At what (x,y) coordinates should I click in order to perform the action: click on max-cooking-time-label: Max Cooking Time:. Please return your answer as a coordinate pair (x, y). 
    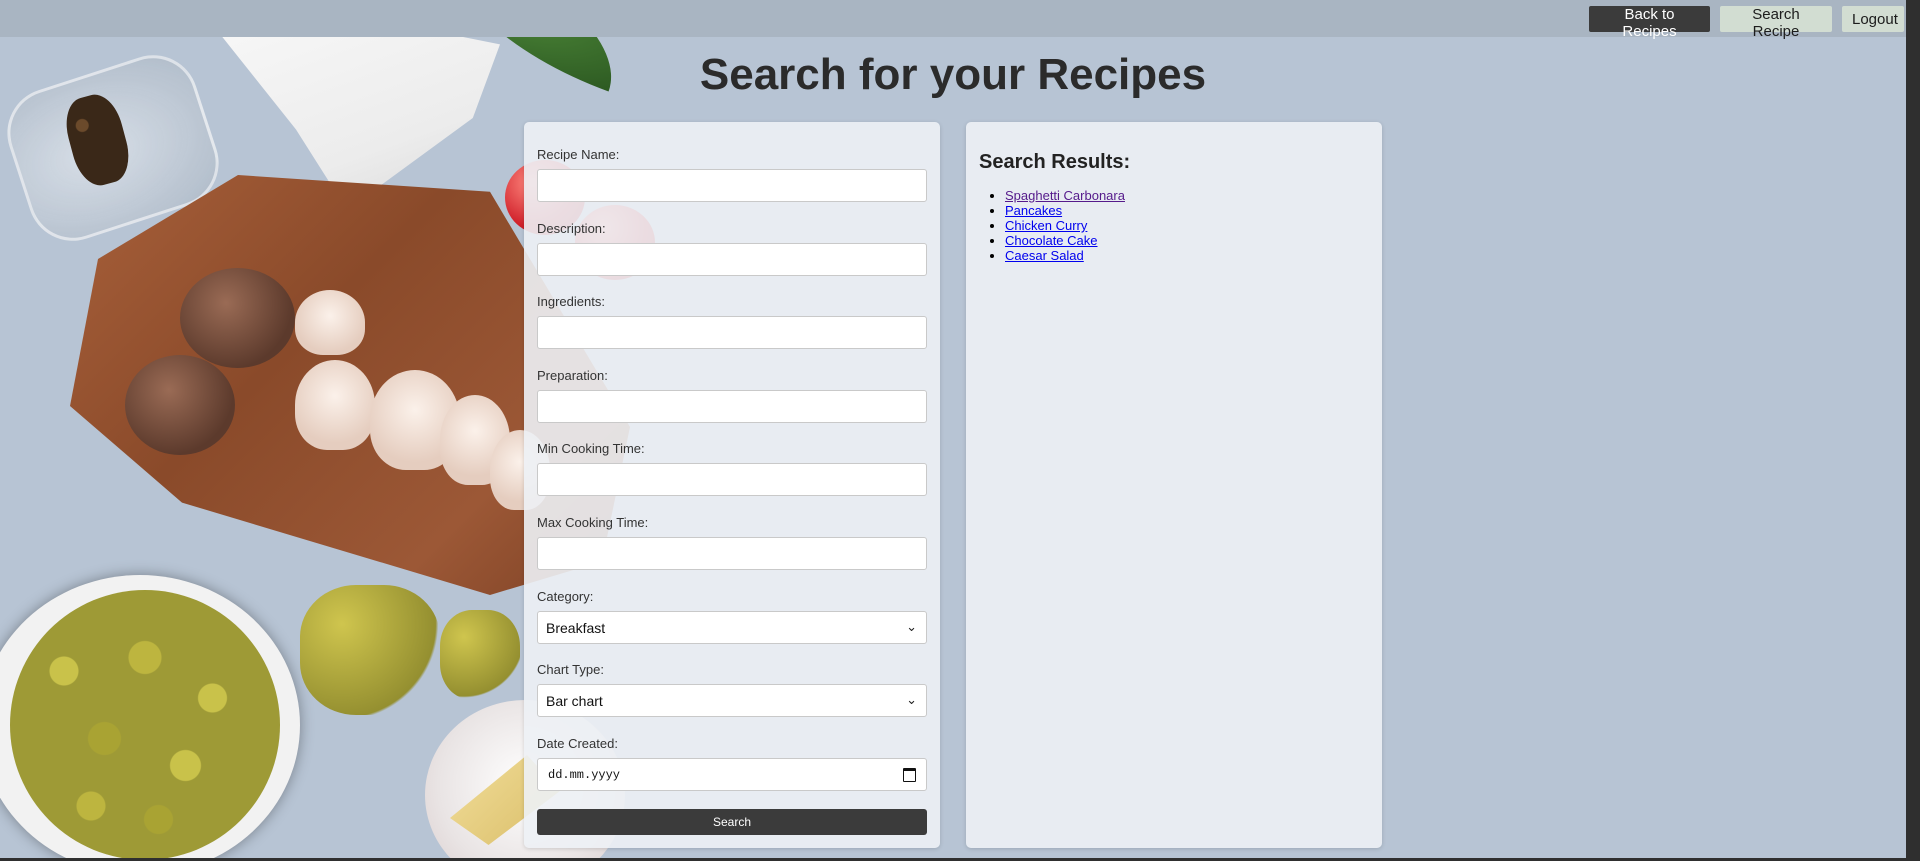
    Looking at the image, I should click on (593, 522).